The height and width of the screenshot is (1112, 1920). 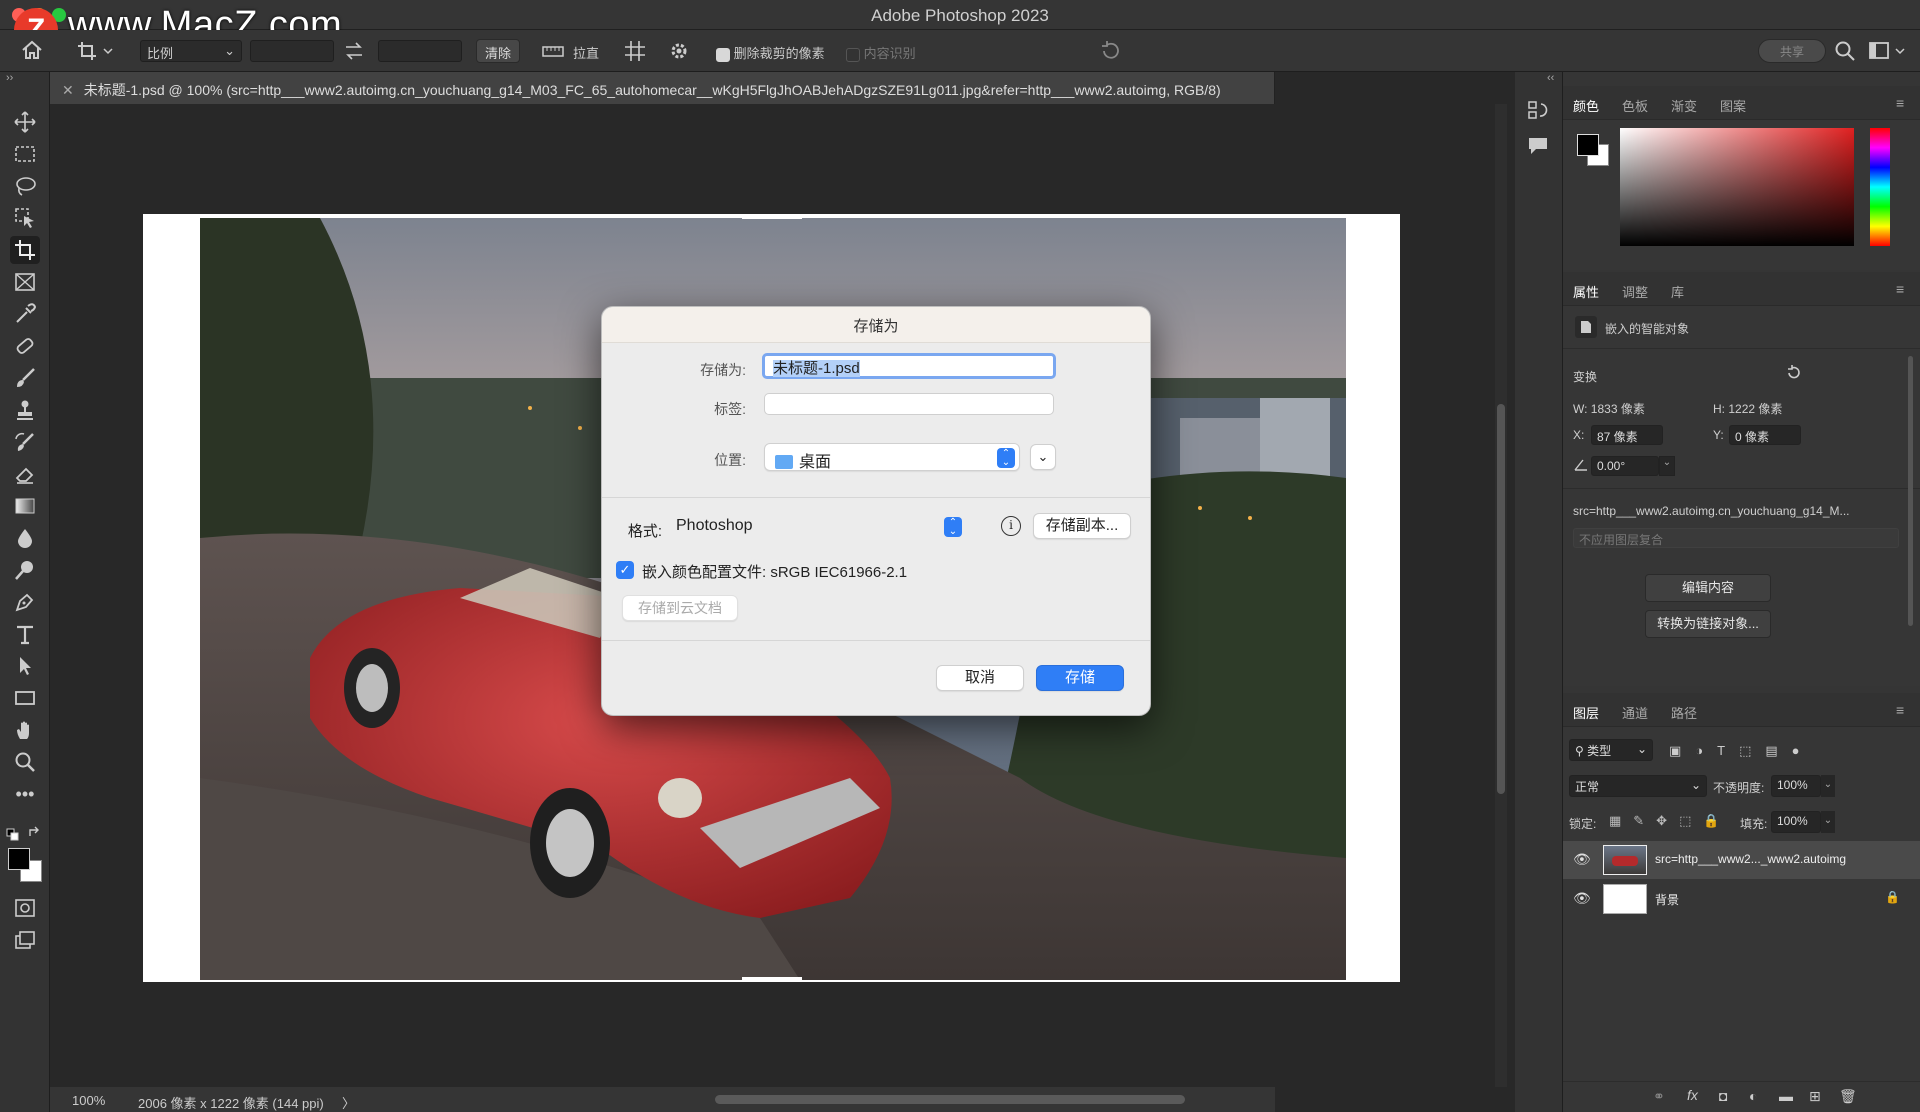 What do you see at coordinates (25, 154) in the screenshot?
I see `marquee-tool-icon` at bounding box center [25, 154].